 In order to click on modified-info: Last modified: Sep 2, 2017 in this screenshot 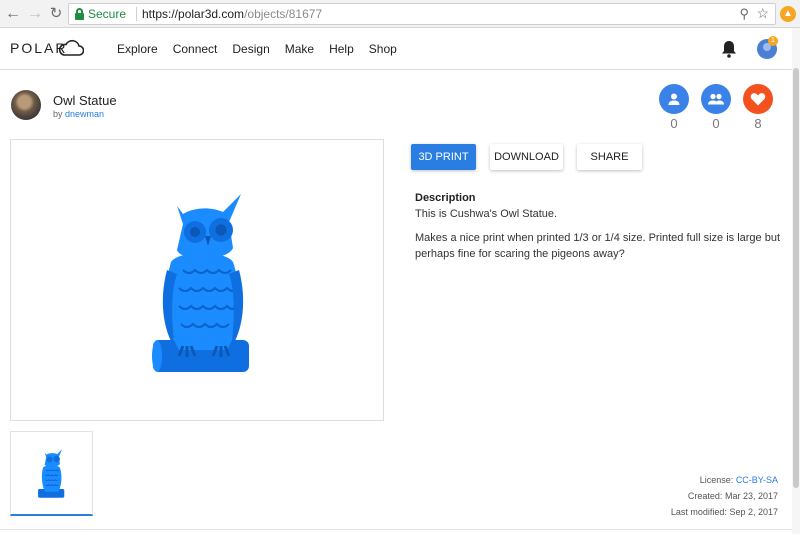, I will do `click(724, 512)`.